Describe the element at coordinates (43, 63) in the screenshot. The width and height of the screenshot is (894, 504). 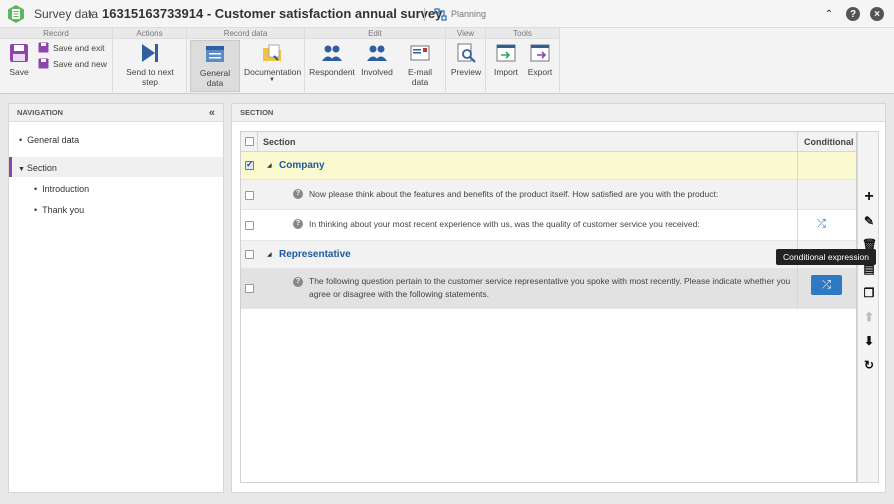
I see `save-new-icon` at that location.